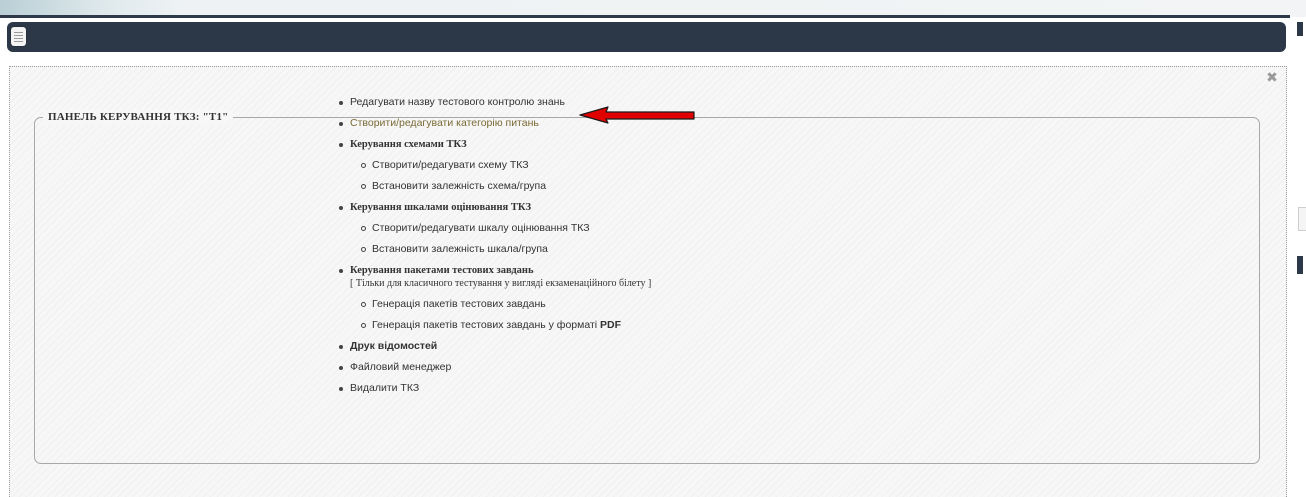 The image size is (1306, 497). What do you see at coordinates (442, 270) in the screenshot?
I see `group-label-packages: Керування пакетами тестових завдань` at bounding box center [442, 270].